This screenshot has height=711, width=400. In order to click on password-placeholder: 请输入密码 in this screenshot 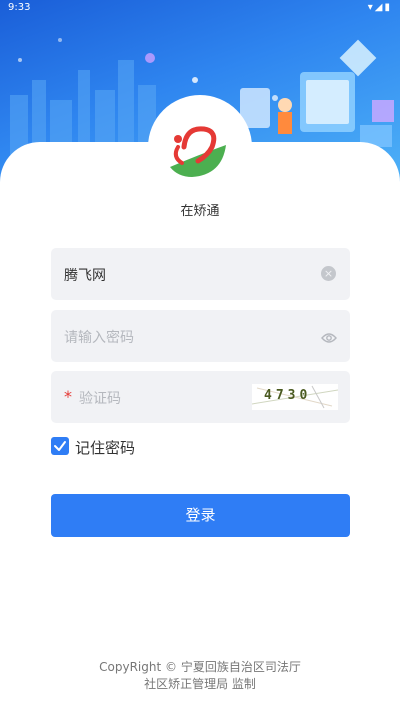, I will do `click(99, 338)`.